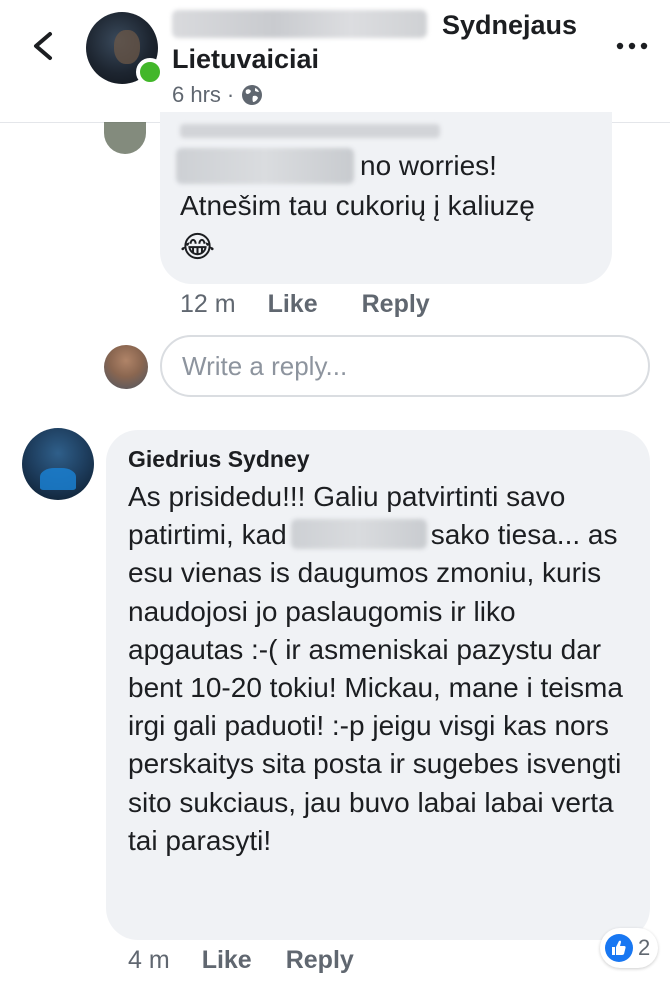 The height and width of the screenshot is (991, 670). I want to click on online-status-icon, so click(150, 72).